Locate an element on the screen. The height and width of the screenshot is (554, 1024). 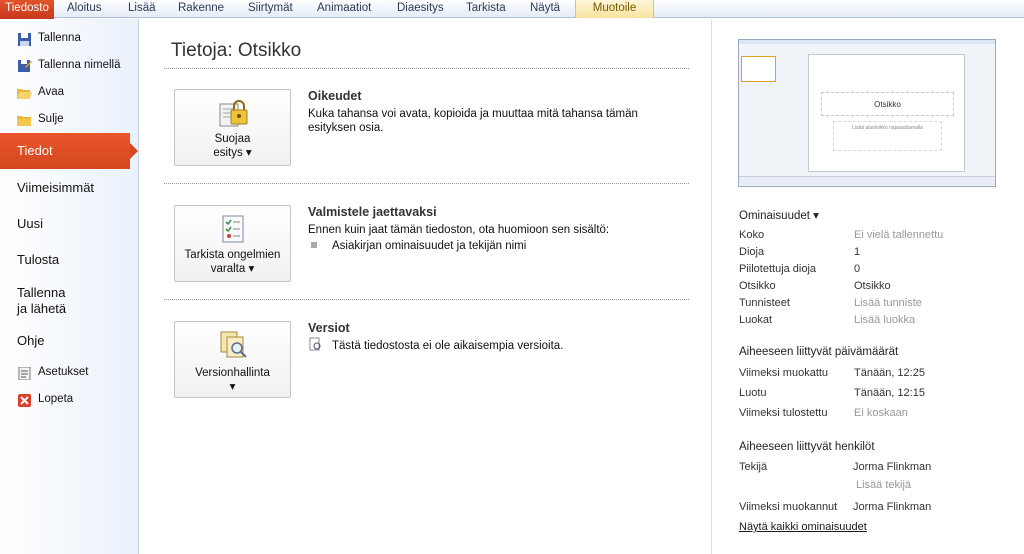
info-item-active: Tiedot is located at coordinates (69, 151).